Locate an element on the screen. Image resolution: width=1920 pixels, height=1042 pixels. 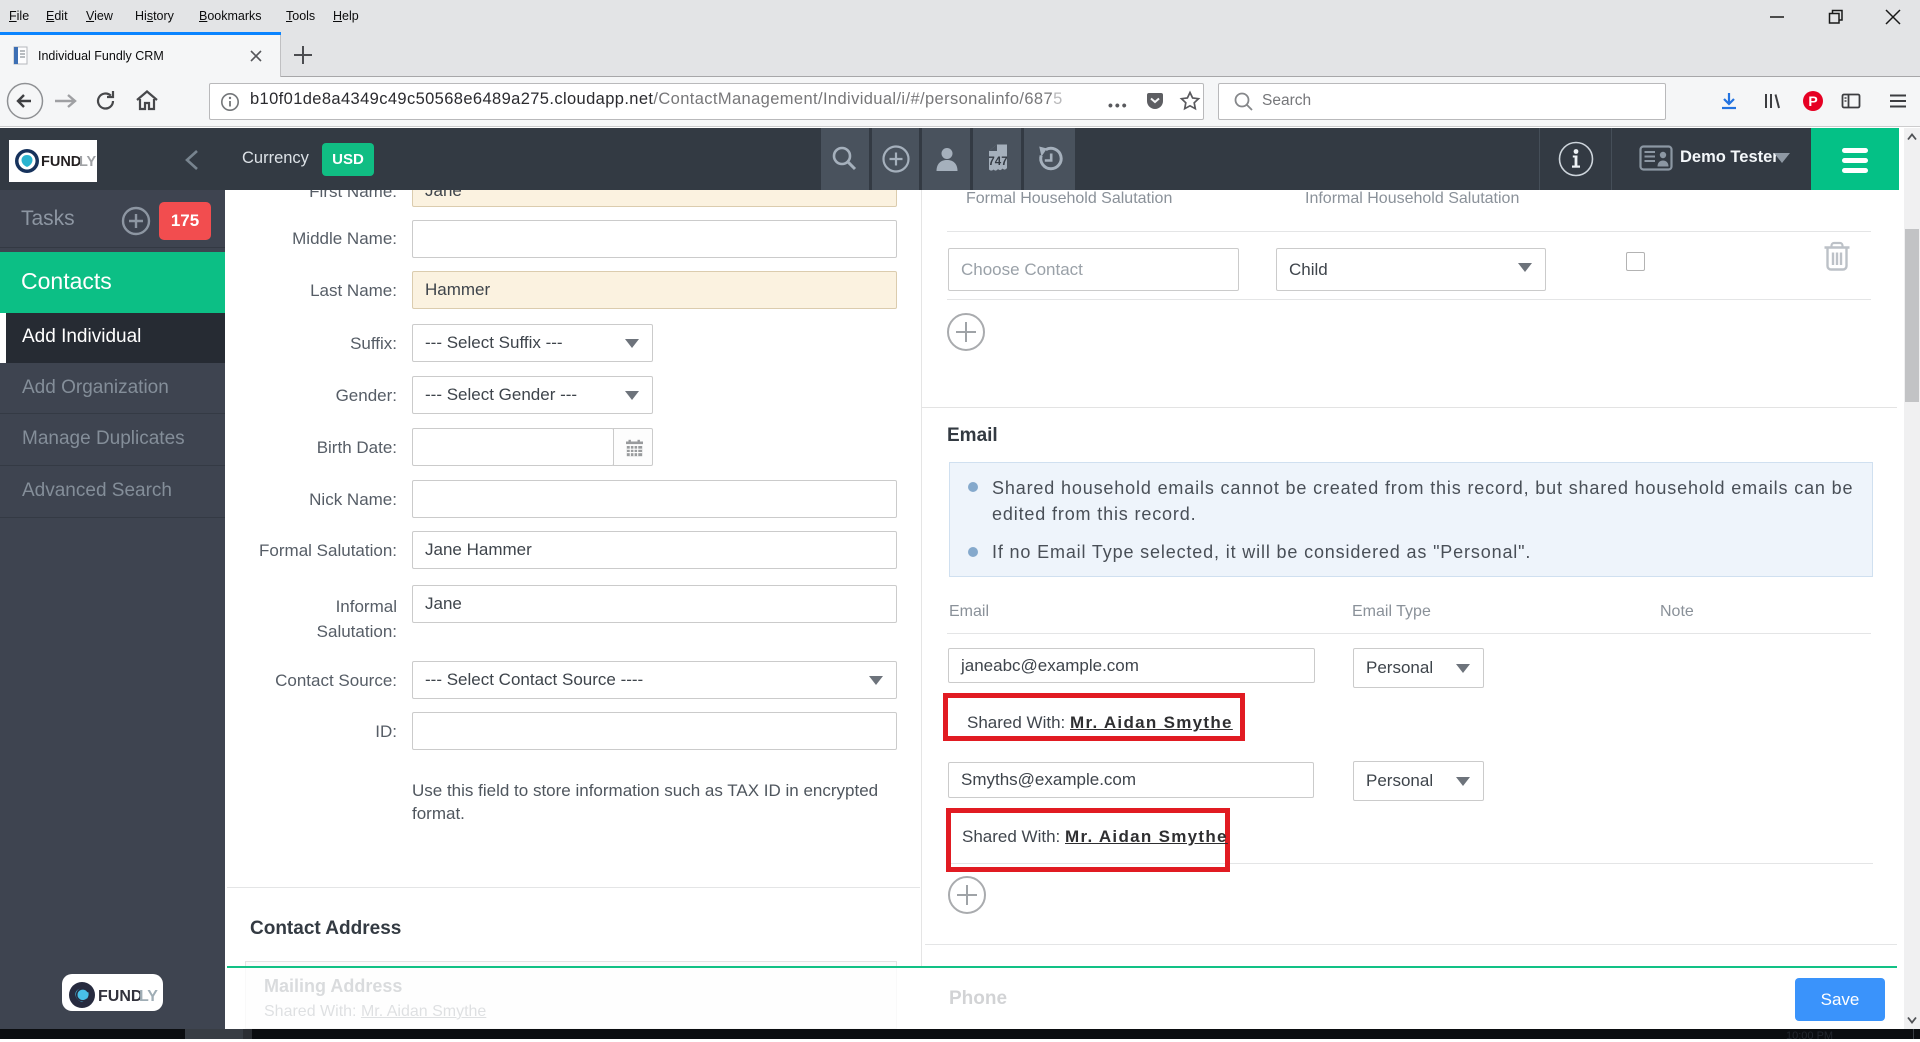
svg-text: 747 is located at coordinates (997, 162).